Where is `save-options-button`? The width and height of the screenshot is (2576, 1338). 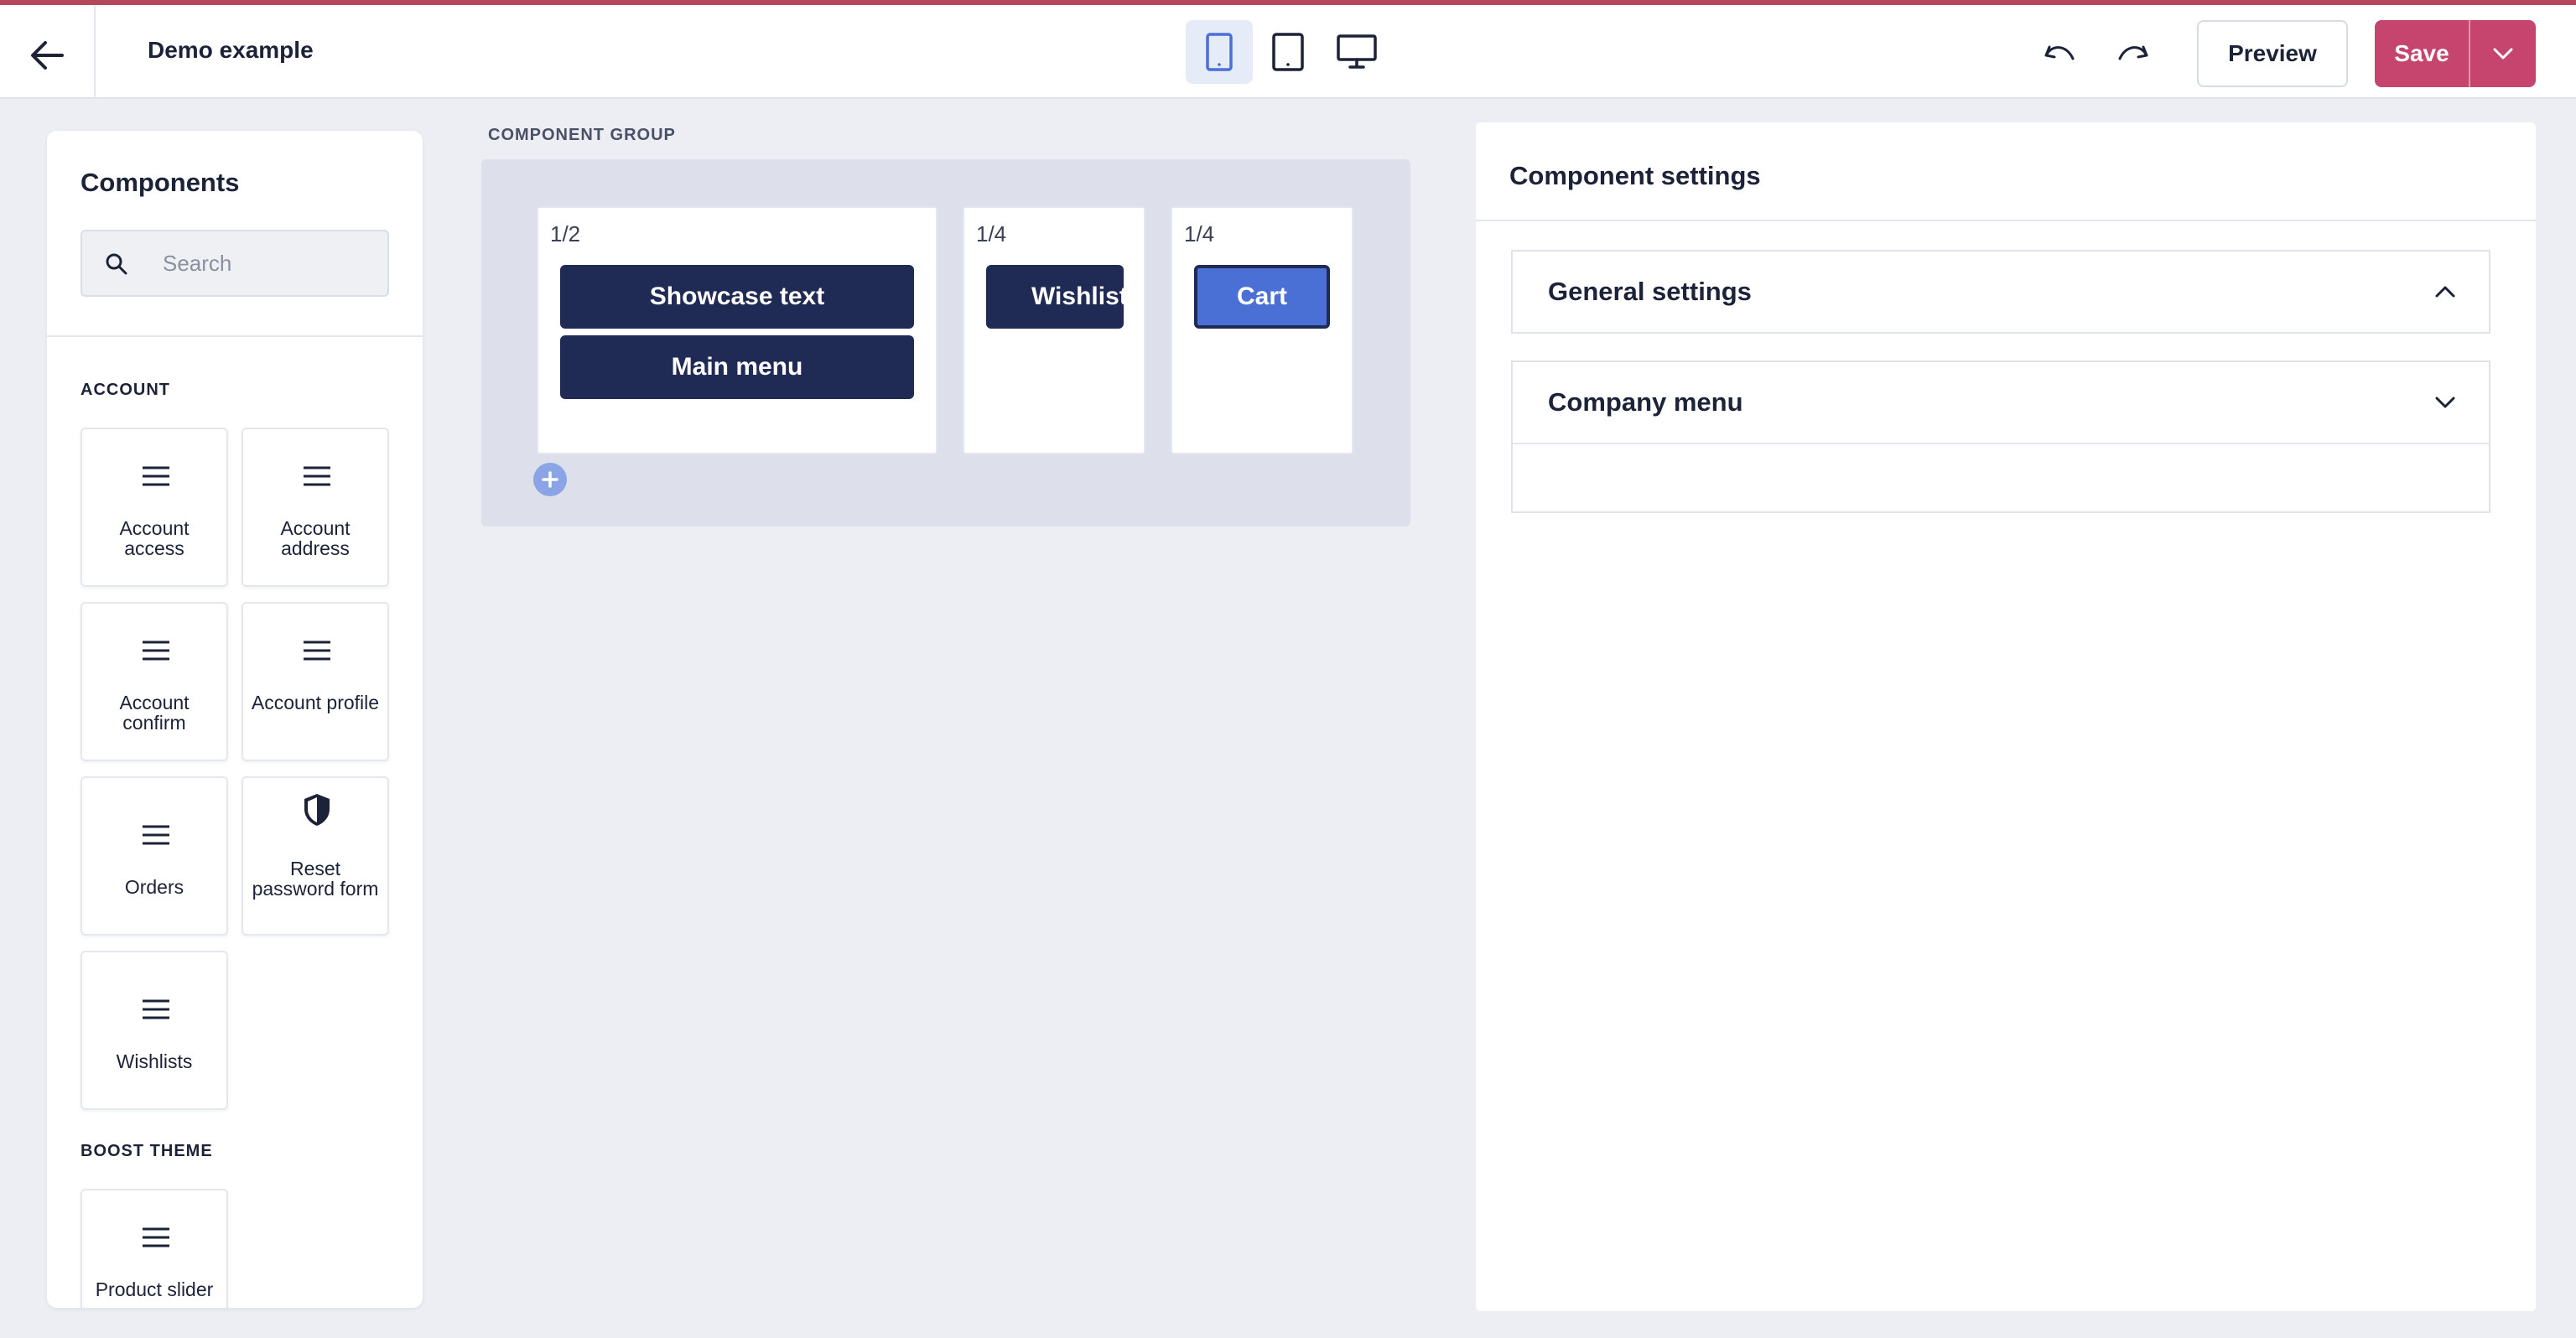
save-options-button is located at coordinates (2502, 53).